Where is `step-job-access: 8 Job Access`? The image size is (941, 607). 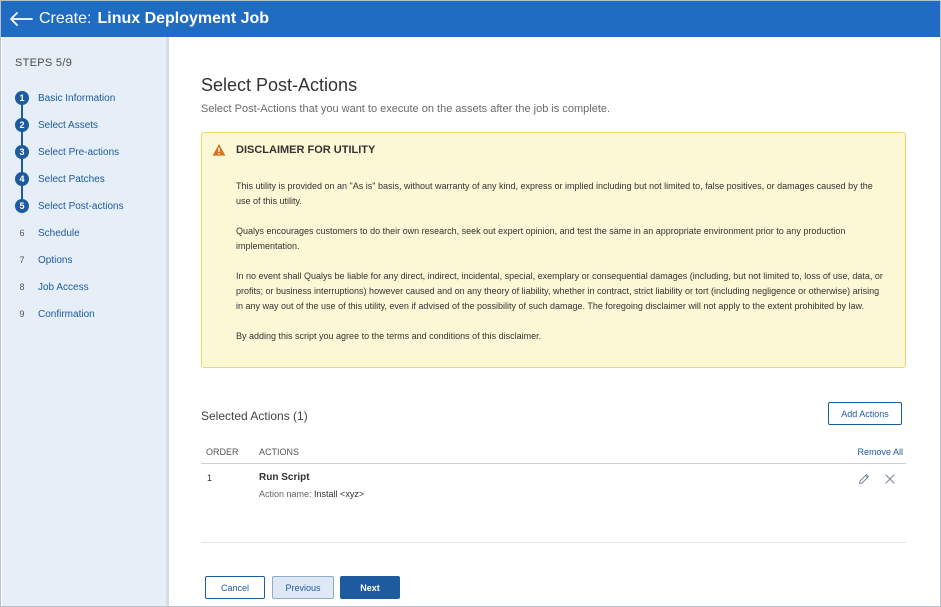 step-job-access: 8 Job Access is located at coordinates (52, 287).